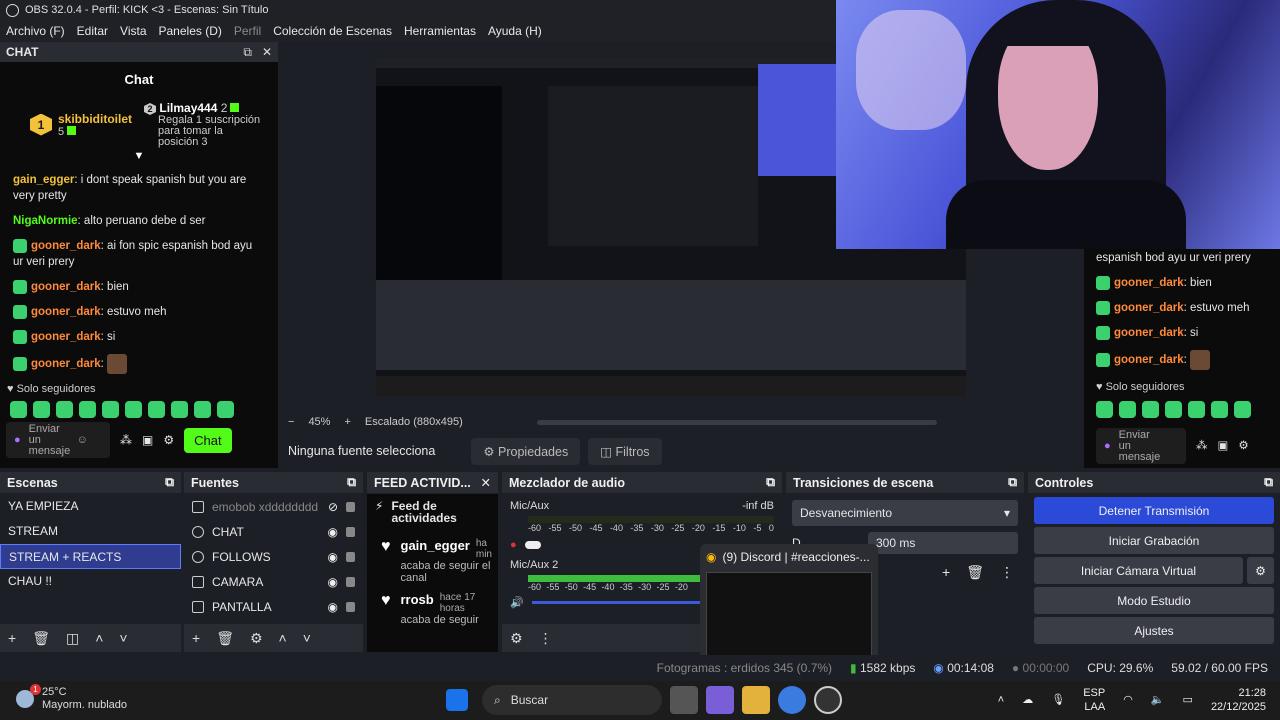 The height and width of the screenshot is (720, 1280). I want to click on preview-scrollbar, so click(736, 422).